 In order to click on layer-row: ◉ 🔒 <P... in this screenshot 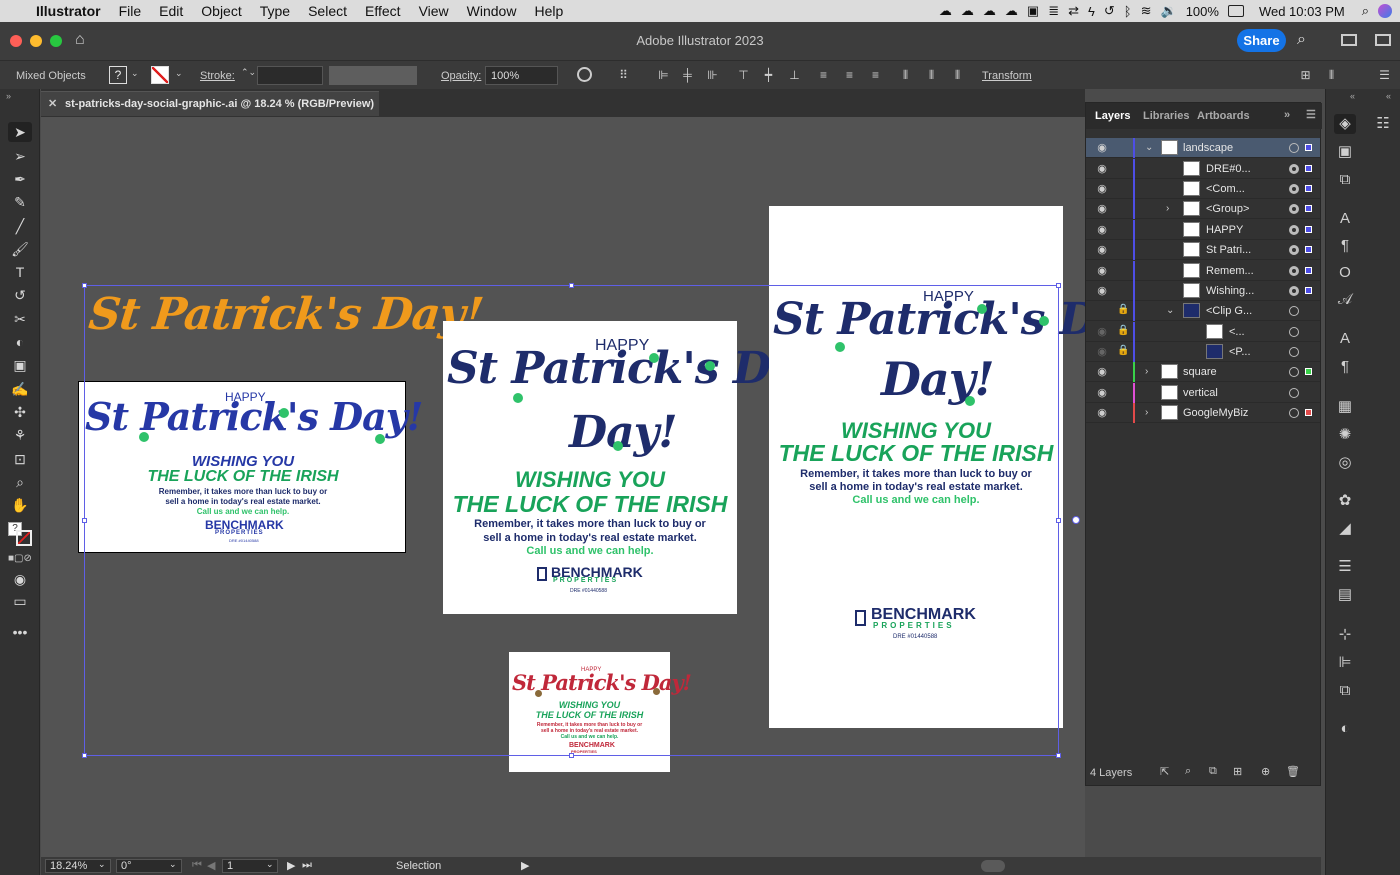, I will do `click(1203, 352)`.